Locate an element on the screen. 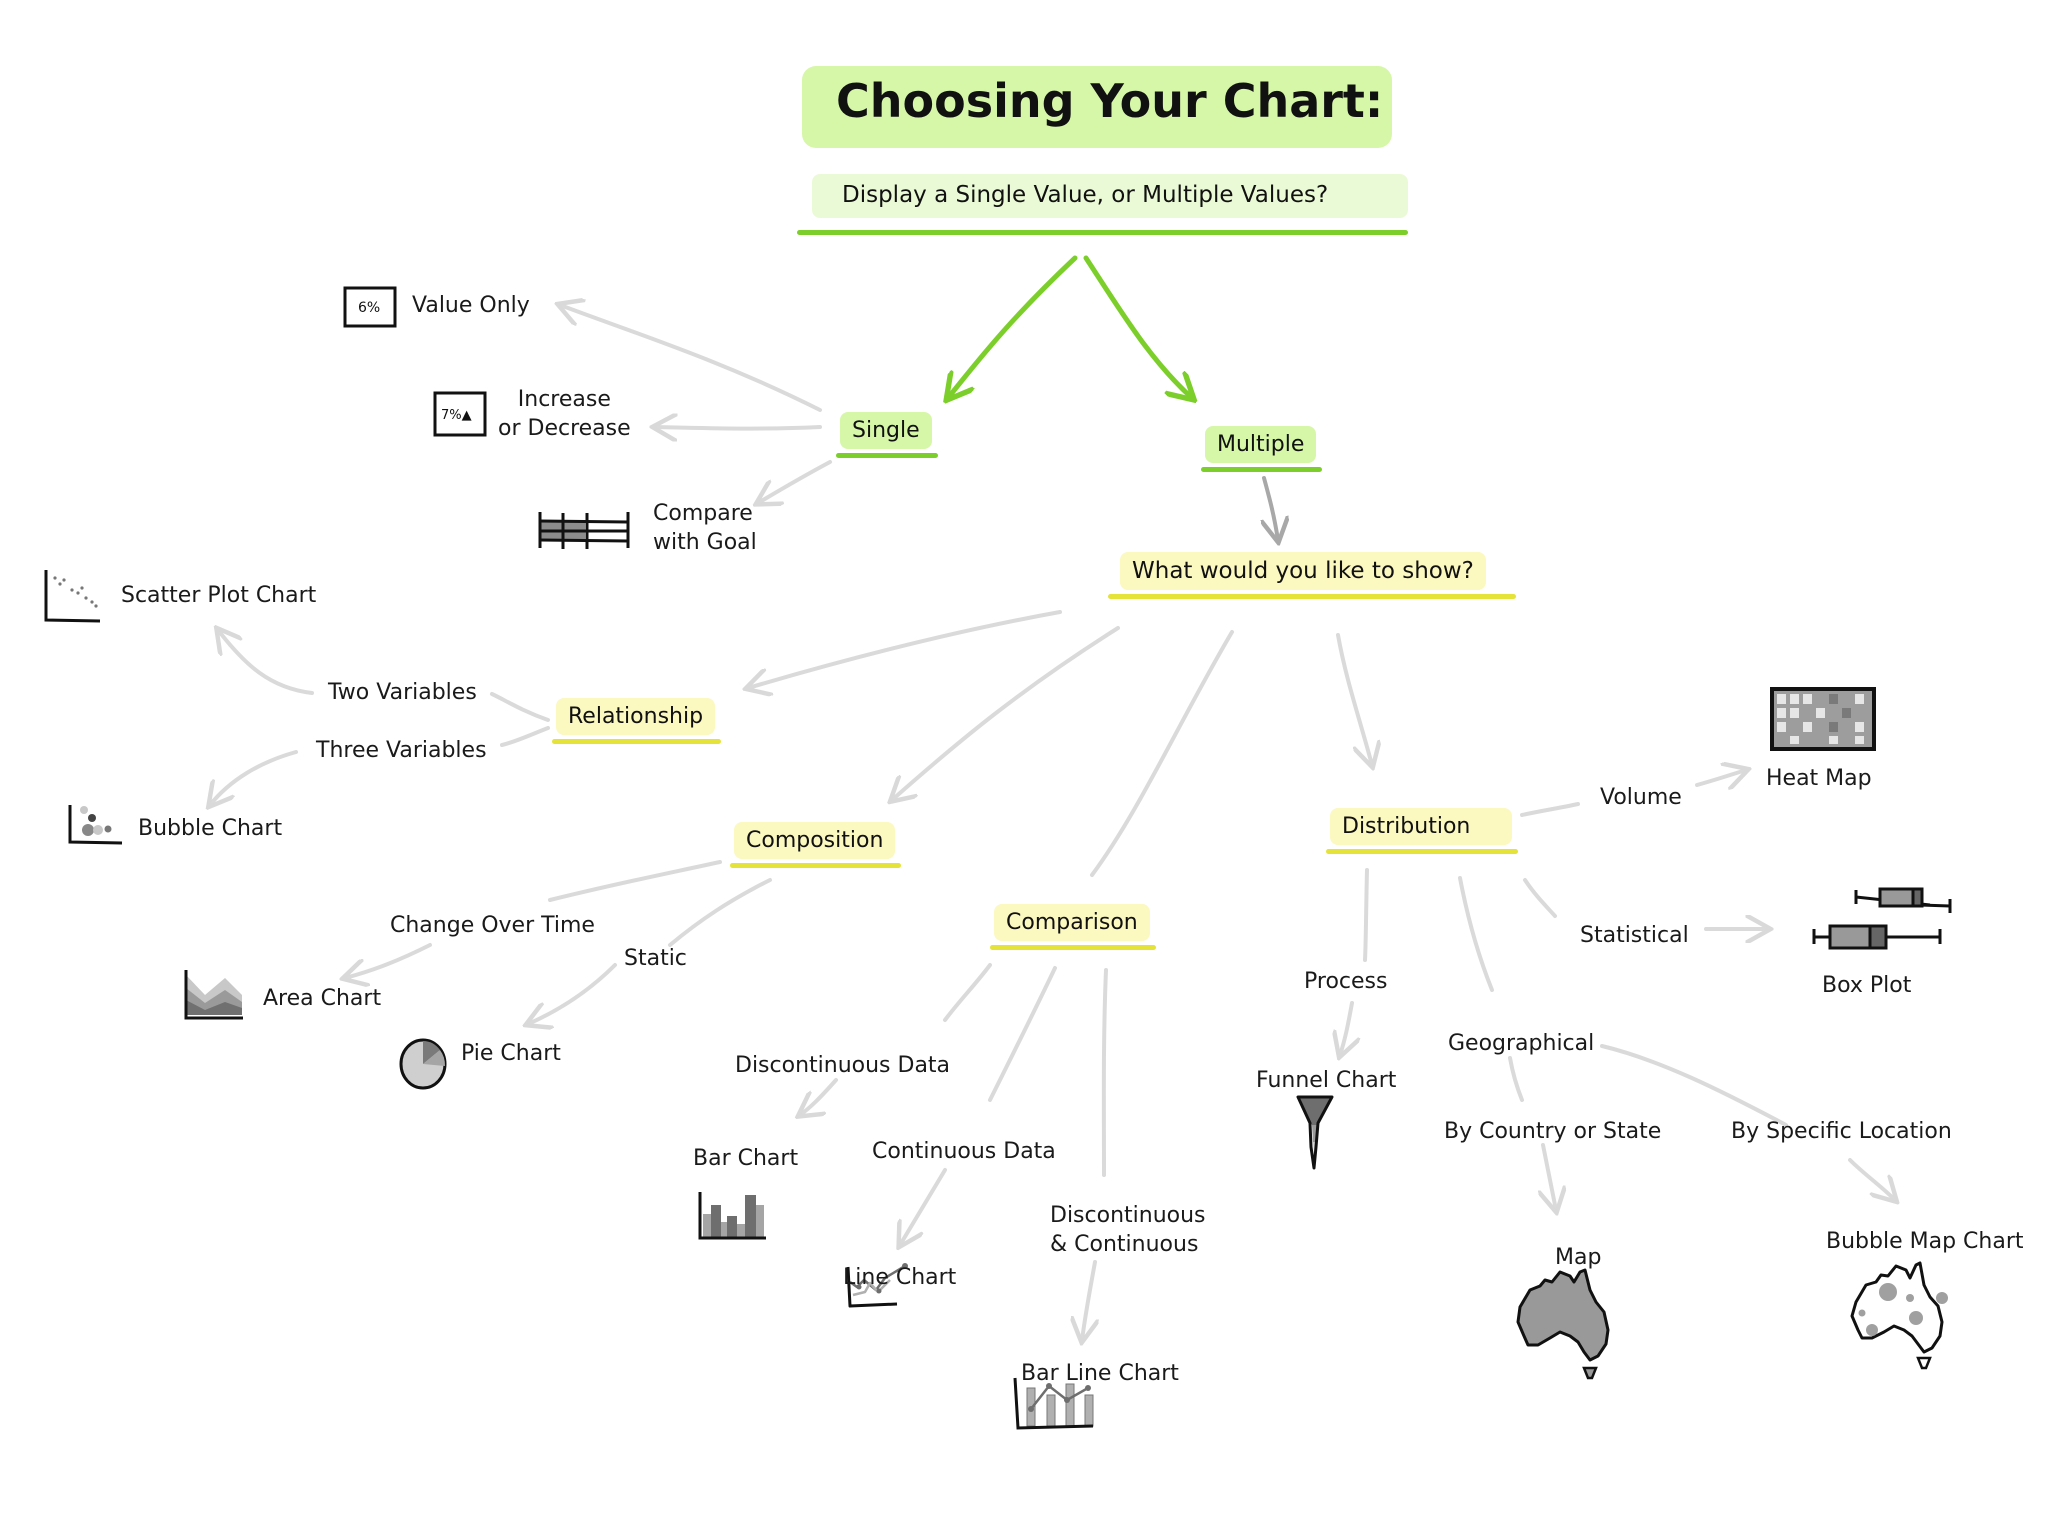 This screenshot has height=1536, width=2048. chart-area: Area Chart is located at coordinates (322, 999).